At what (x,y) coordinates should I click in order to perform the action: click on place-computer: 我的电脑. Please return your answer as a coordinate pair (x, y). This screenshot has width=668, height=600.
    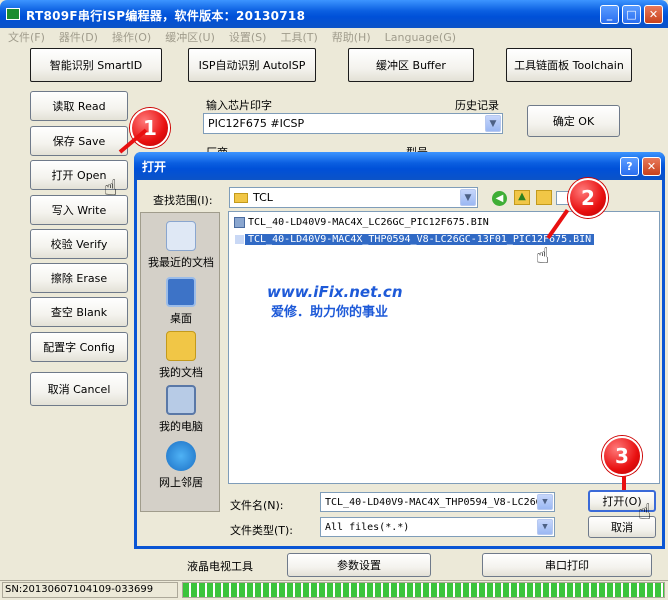
    Looking at the image, I should click on (181, 409).